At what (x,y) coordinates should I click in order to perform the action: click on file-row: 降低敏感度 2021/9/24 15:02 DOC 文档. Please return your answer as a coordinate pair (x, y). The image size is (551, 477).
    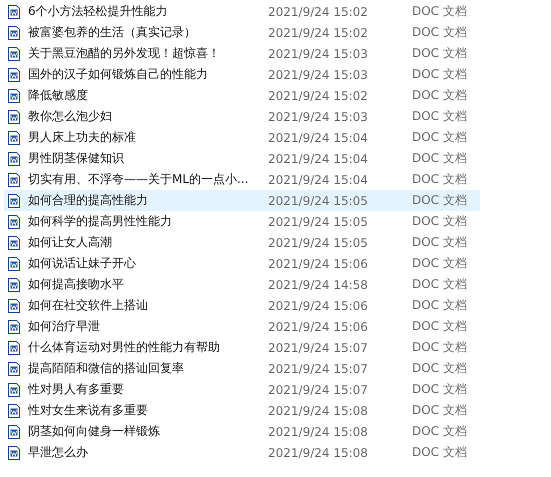
    Looking at the image, I should click on (242, 95).